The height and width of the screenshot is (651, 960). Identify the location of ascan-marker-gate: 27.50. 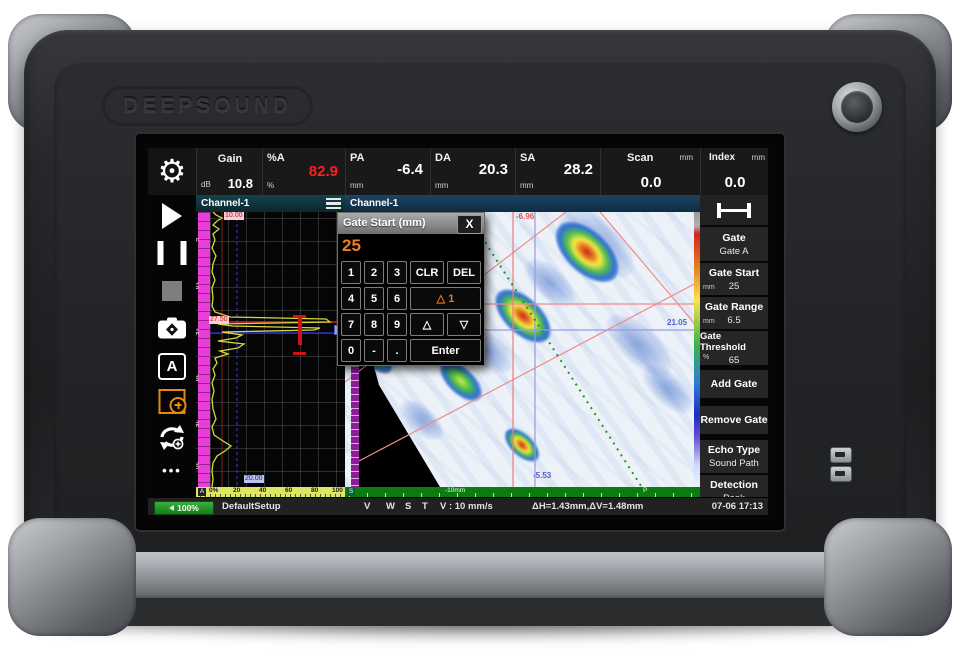
(219, 320).